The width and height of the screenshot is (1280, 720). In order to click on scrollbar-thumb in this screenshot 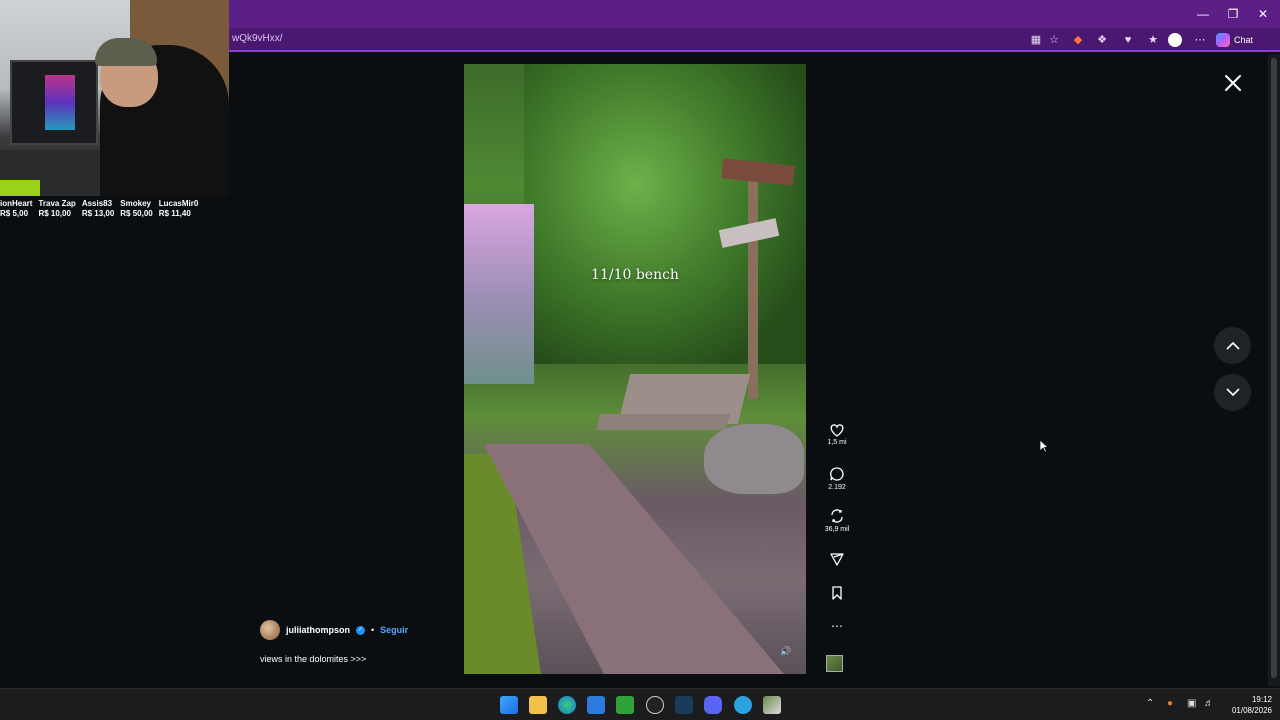, I will do `click(1274, 368)`.